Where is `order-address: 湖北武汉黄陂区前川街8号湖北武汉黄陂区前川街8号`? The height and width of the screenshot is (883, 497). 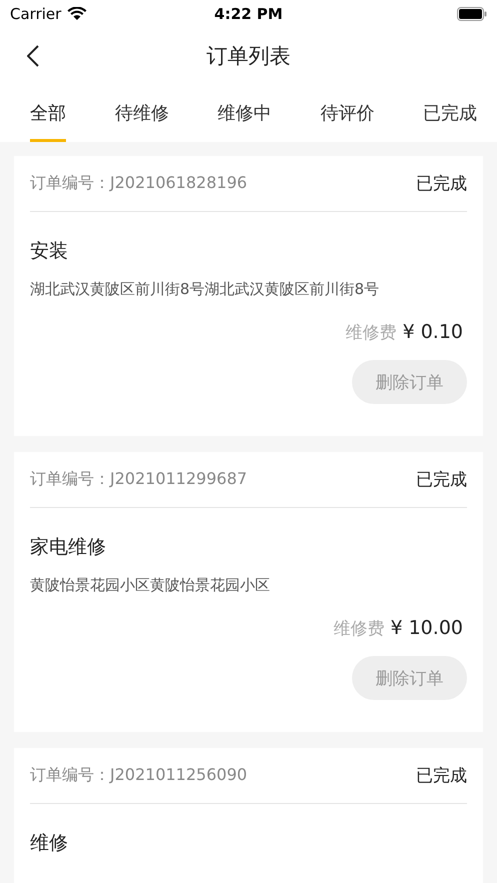
order-address: 湖北武汉黄陂区前川街8号湖北武汉黄陂区前川街8号 is located at coordinates (205, 289).